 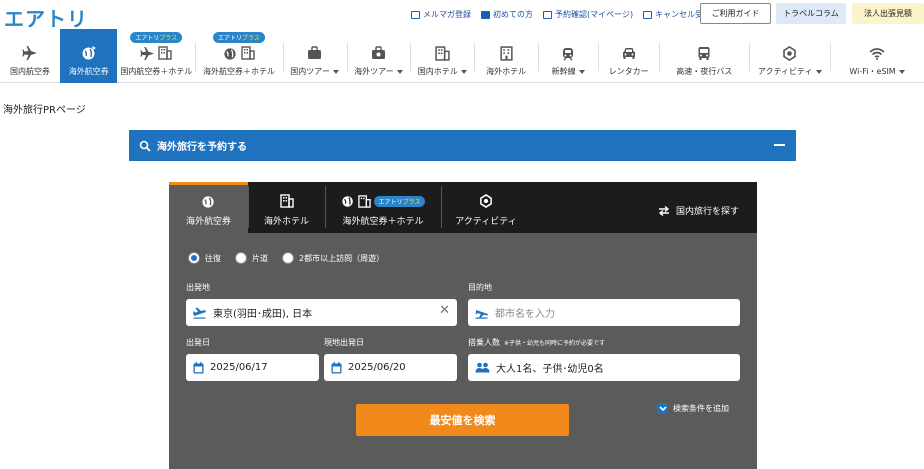 I want to click on nav-international-tour: 海外ツアー, so click(x=378, y=56).